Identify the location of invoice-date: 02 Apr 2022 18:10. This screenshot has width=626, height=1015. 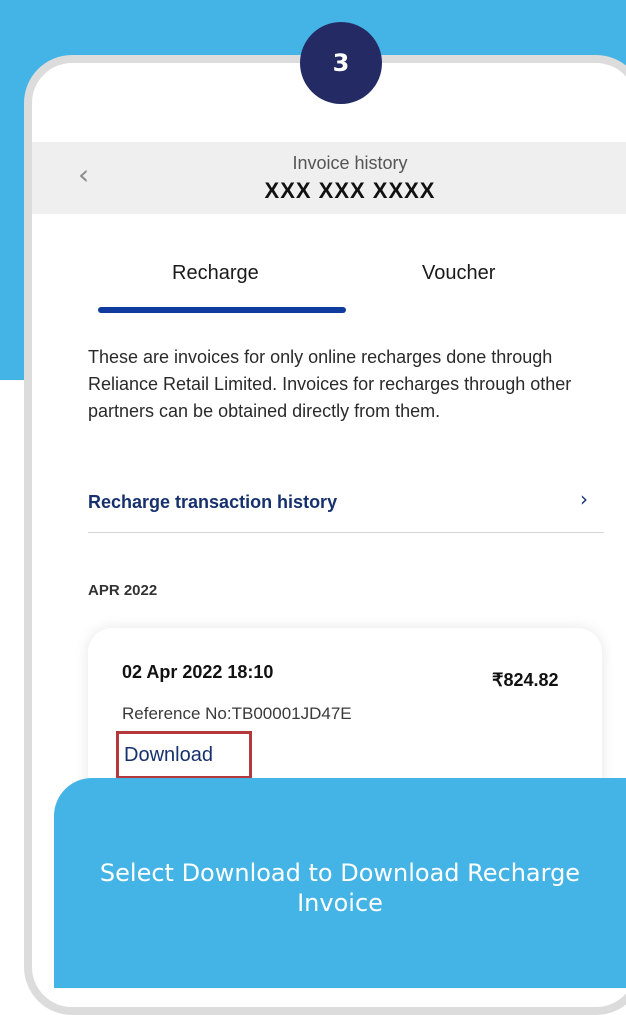
(198, 672).